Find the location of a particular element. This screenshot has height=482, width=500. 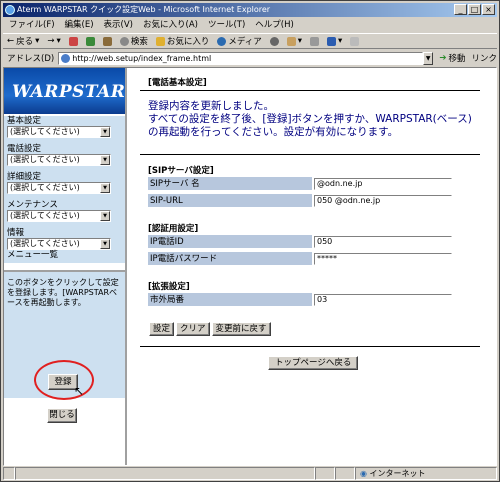

logo-text: WARPSTAR is located at coordinates (69, 92).